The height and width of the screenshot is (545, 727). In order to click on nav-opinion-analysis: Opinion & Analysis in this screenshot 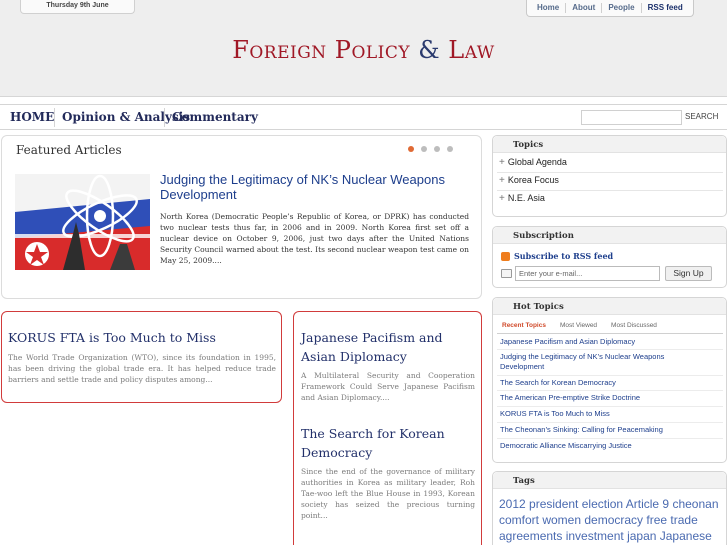, I will do `click(126, 117)`.